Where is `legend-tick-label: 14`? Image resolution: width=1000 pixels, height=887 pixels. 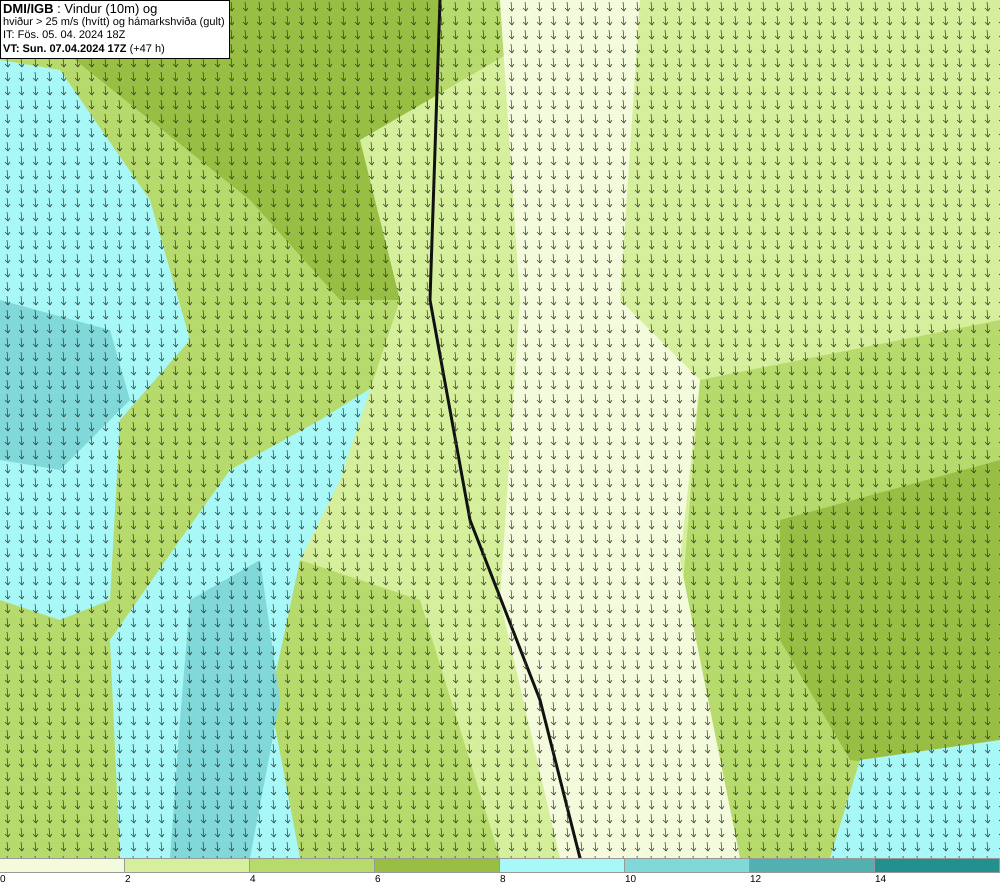 legend-tick-label: 14 is located at coordinates (880, 880).